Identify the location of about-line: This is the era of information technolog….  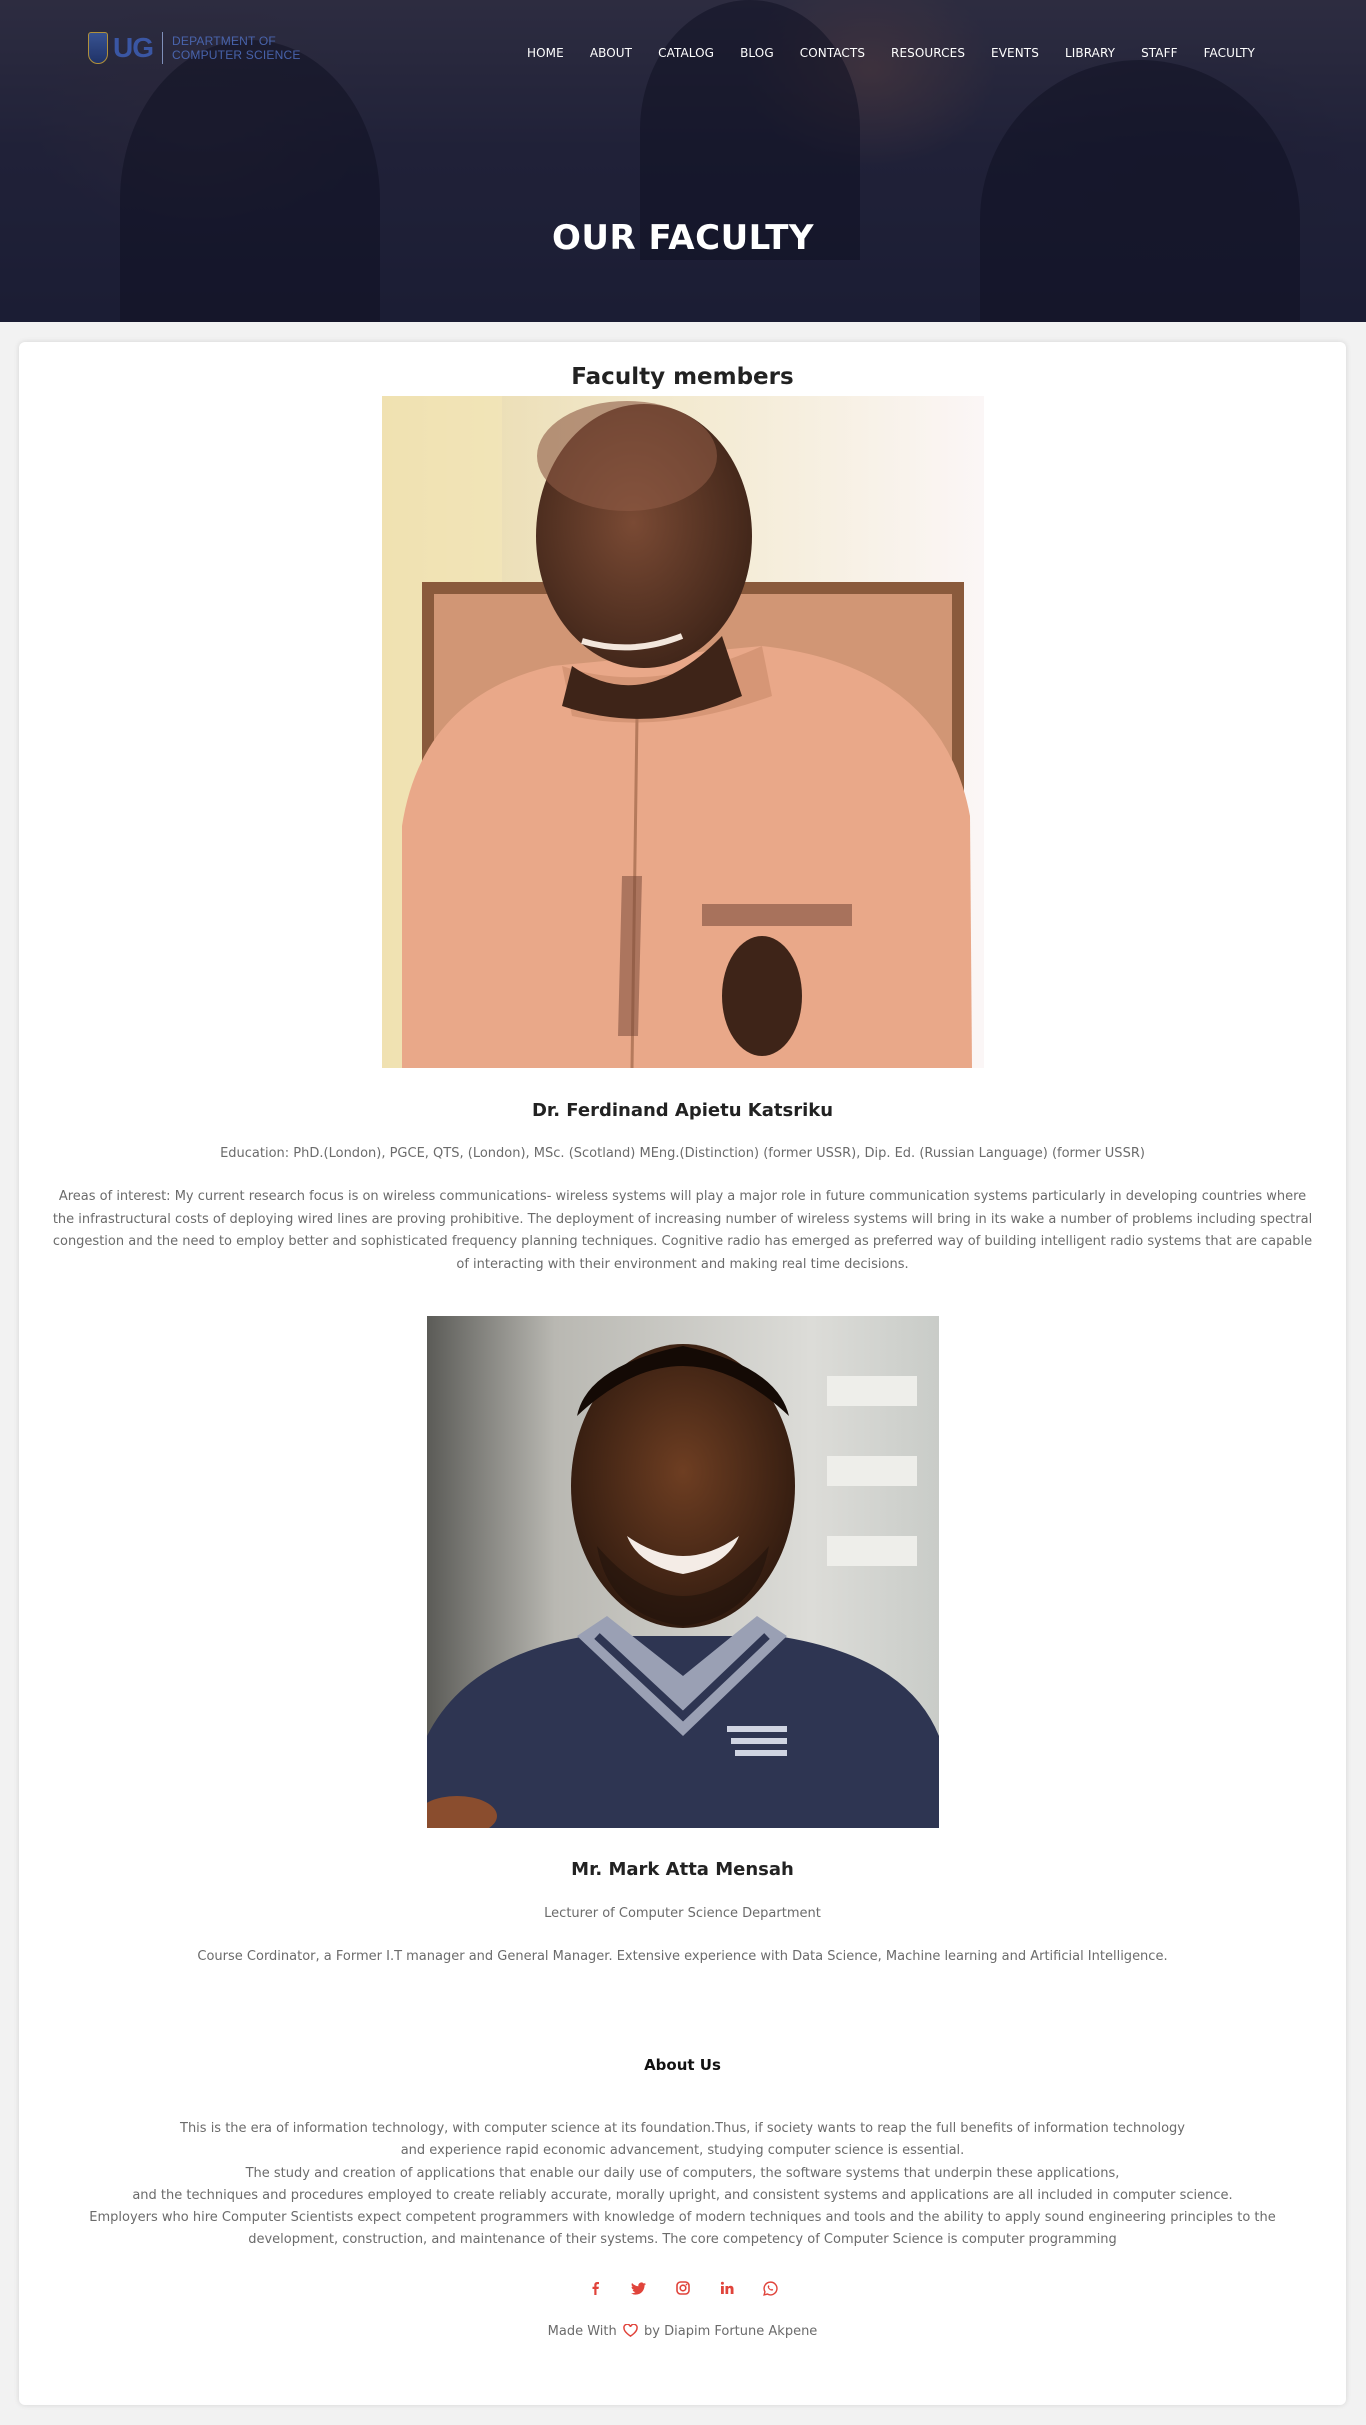
(682, 2128).